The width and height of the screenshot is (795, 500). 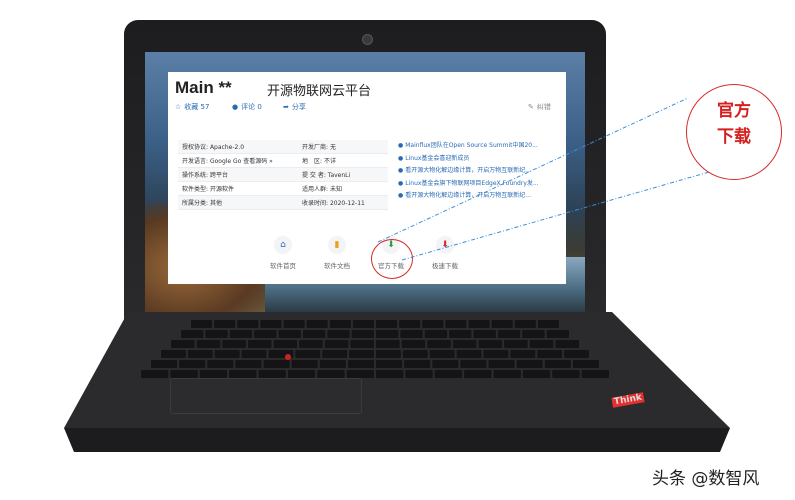 What do you see at coordinates (288, 357) in the screenshot?
I see `trackpoint` at bounding box center [288, 357].